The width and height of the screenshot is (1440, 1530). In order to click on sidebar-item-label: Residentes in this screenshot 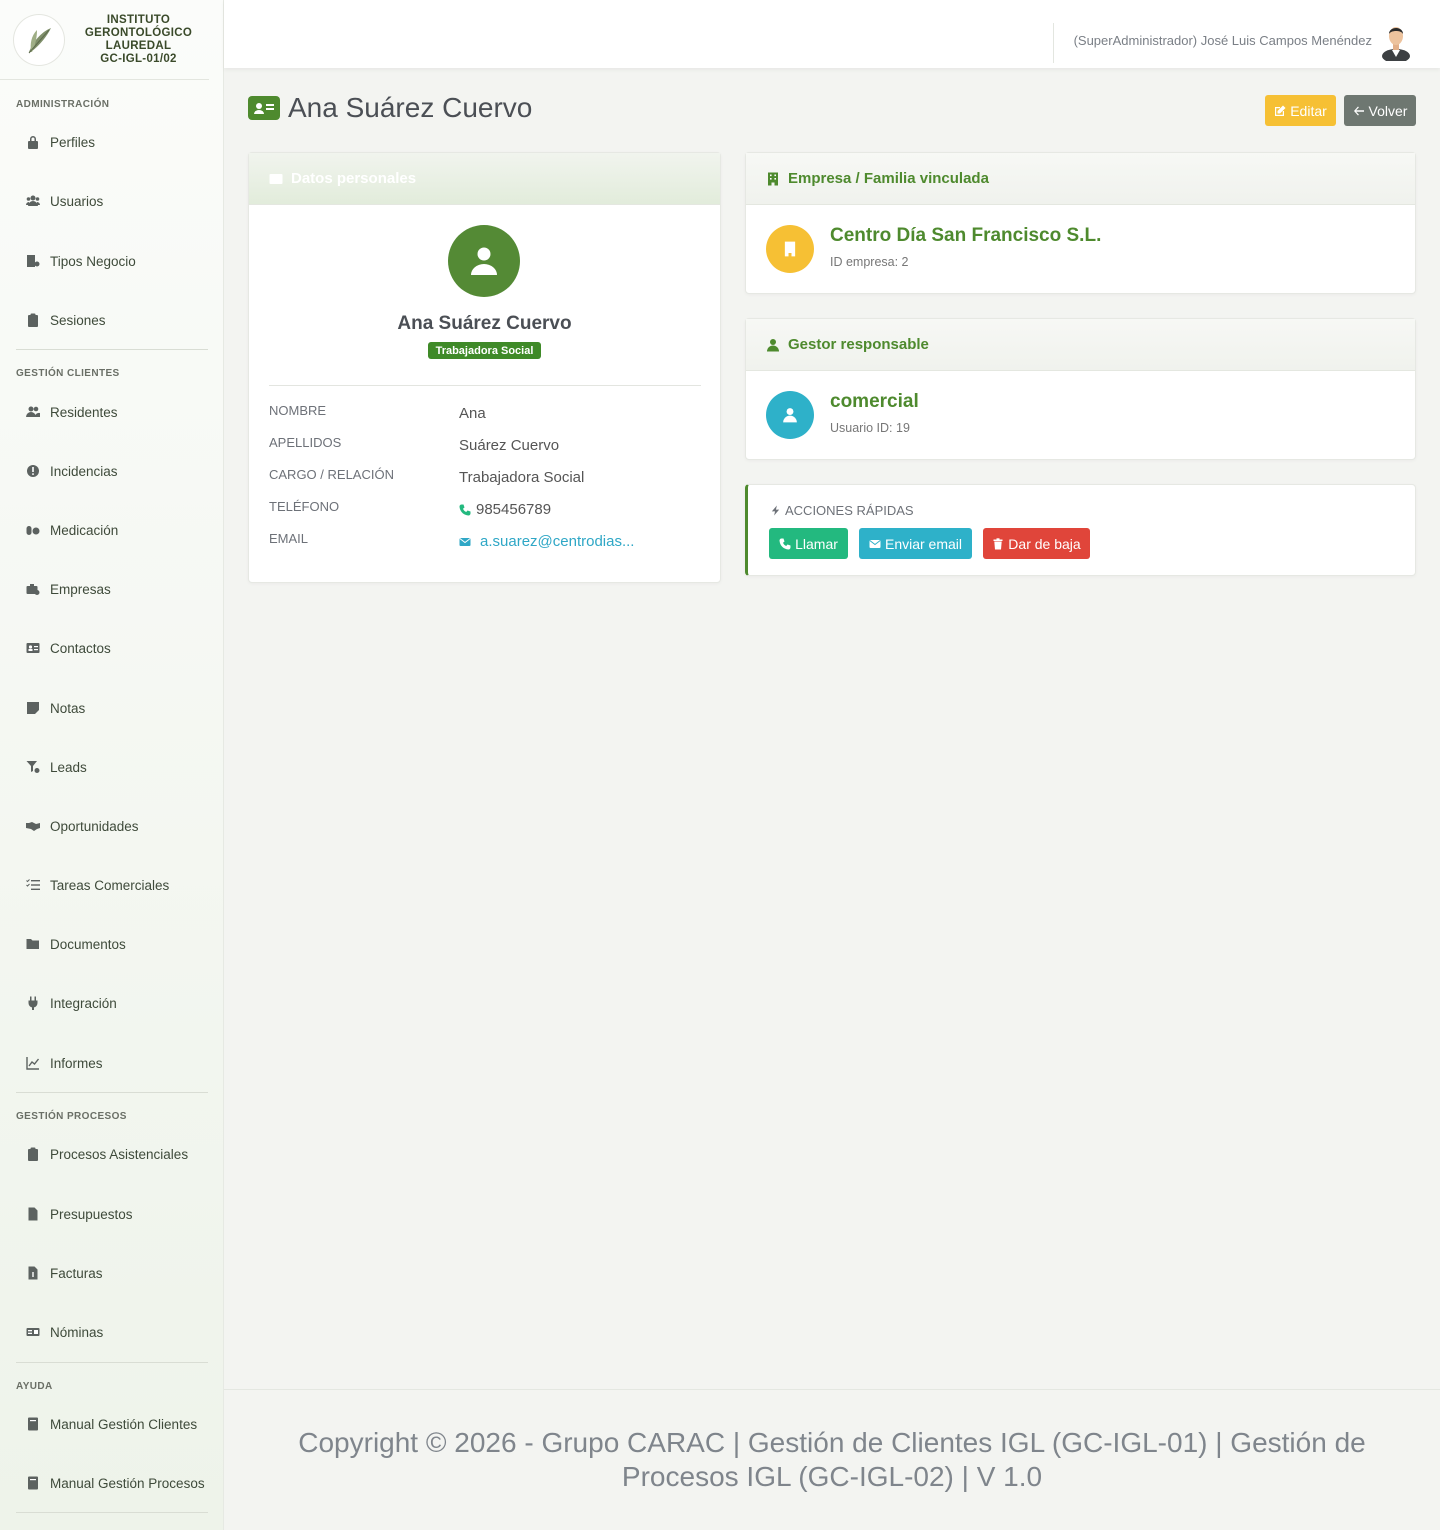, I will do `click(84, 412)`.